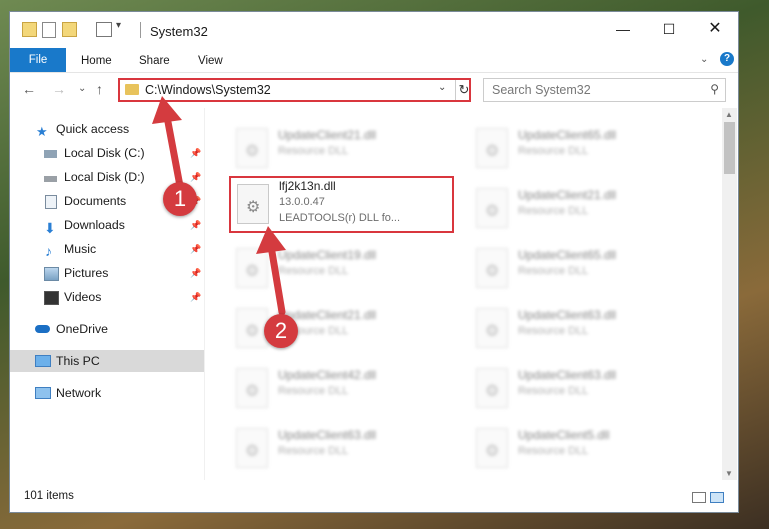  Describe the element at coordinates (219, 206) in the screenshot. I see `annotation-arrows` at that location.